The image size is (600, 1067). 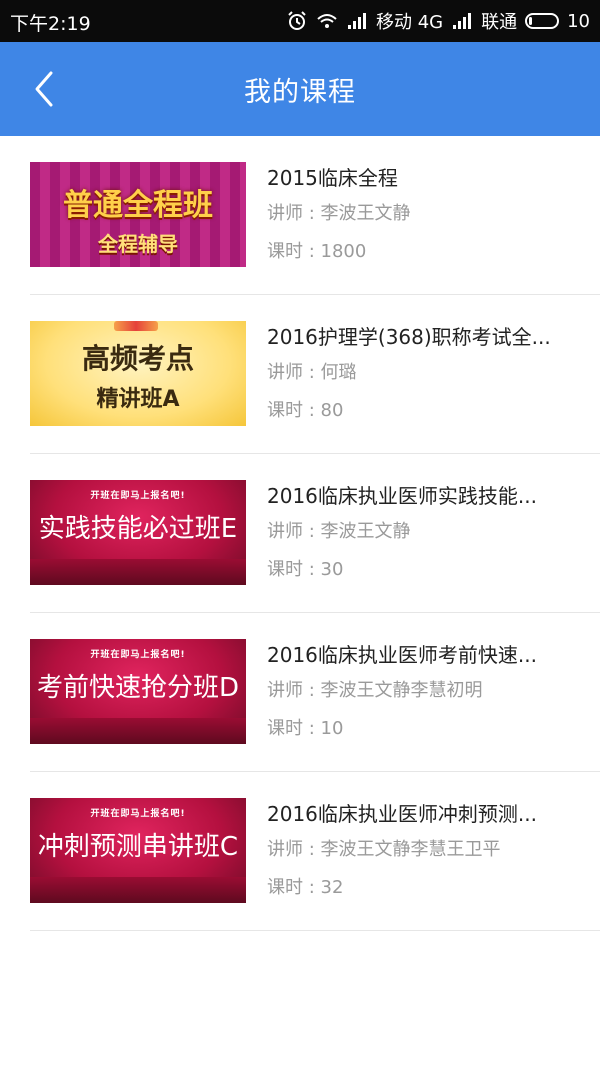 What do you see at coordinates (384, 849) in the screenshot?
I see `course-teacher: 讲师 : 李波王文静李慧王卫平` at bounding box center [384, 849].